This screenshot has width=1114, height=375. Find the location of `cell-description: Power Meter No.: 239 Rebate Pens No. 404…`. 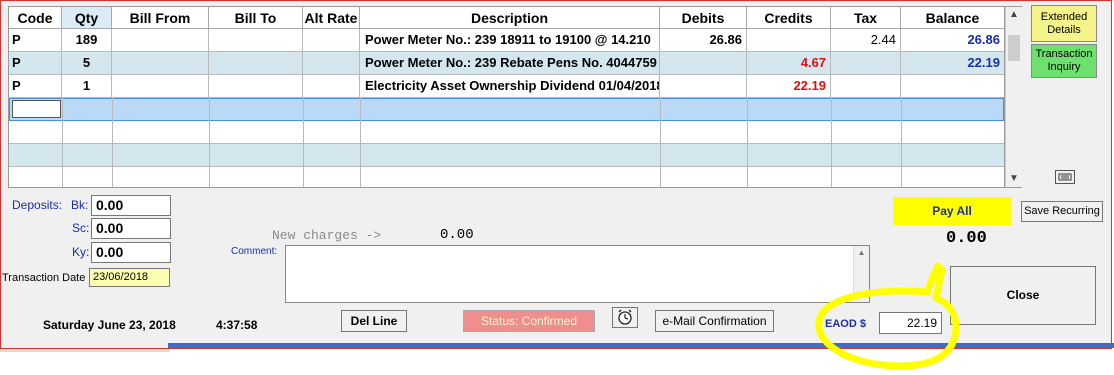

cell-description: Power Meter No.: 239 Rebate Pens No. 404… is located at coordinates (510, 63).